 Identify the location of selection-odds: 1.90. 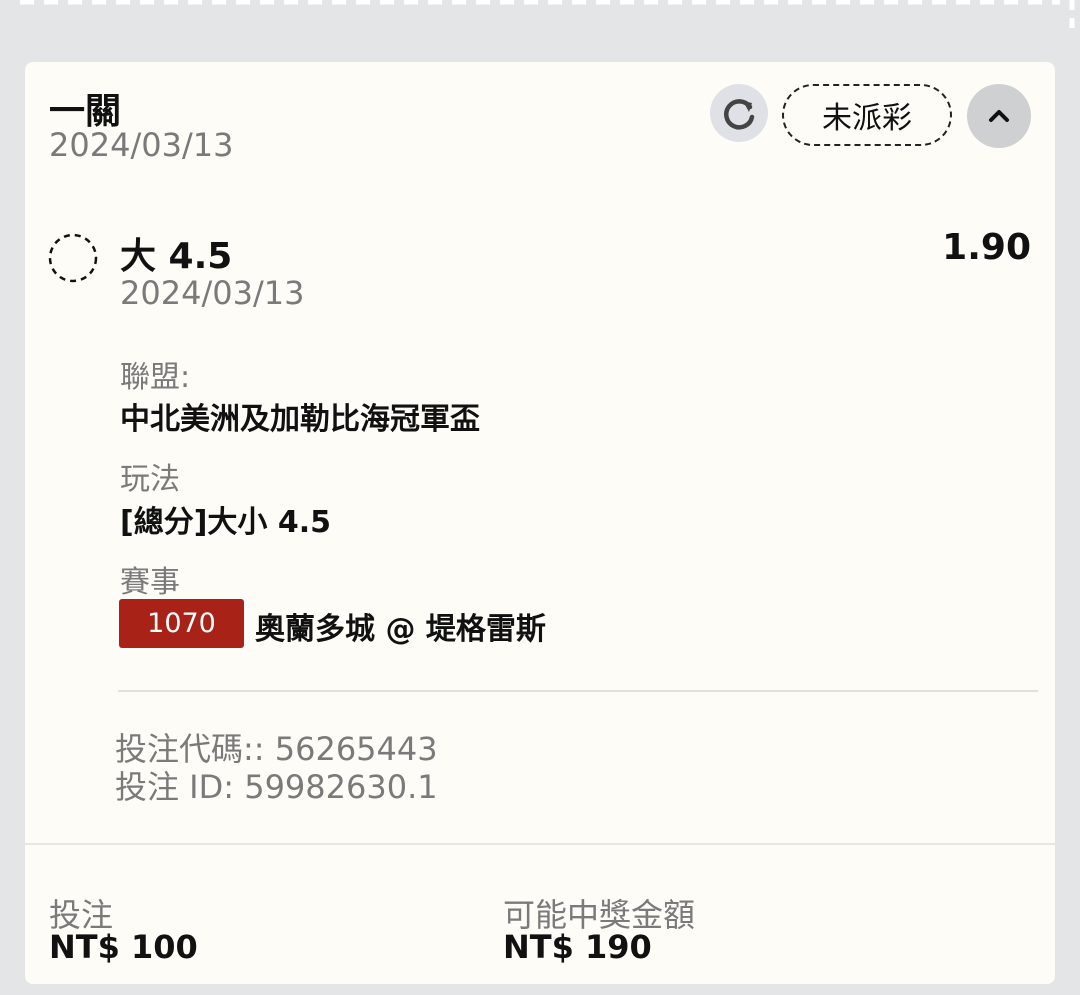
(986, 247).